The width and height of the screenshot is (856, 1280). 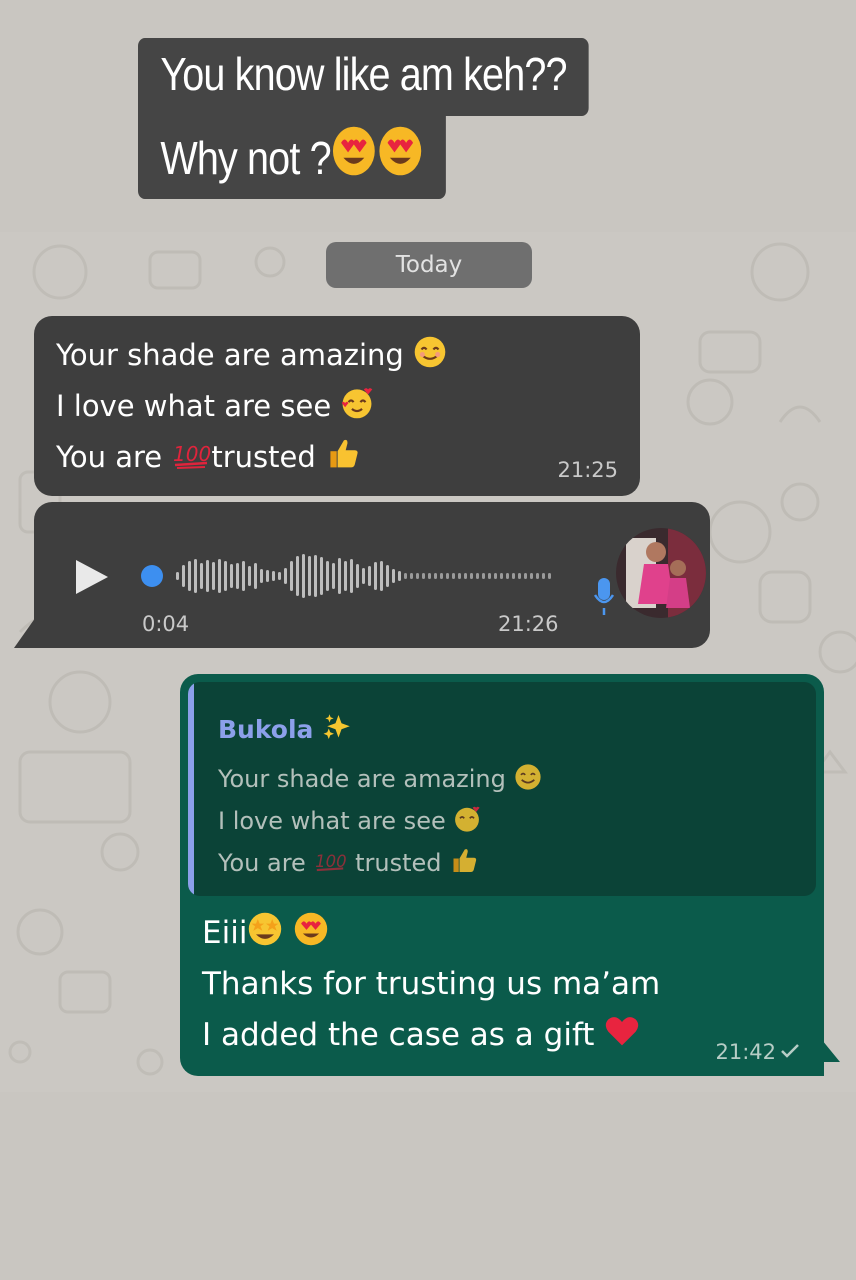 I want to click on quoted-sender: Bukola, so click(x=266, y=729).